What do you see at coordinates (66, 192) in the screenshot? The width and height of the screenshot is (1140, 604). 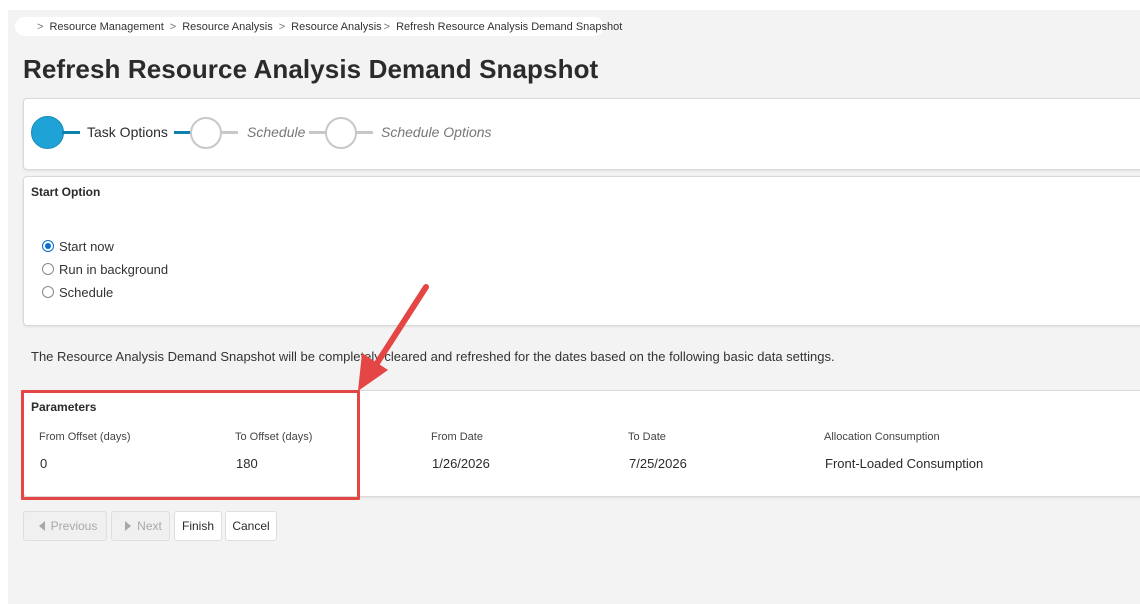 I see `start-option-title: Start Option` at bounding box center [66, 192].